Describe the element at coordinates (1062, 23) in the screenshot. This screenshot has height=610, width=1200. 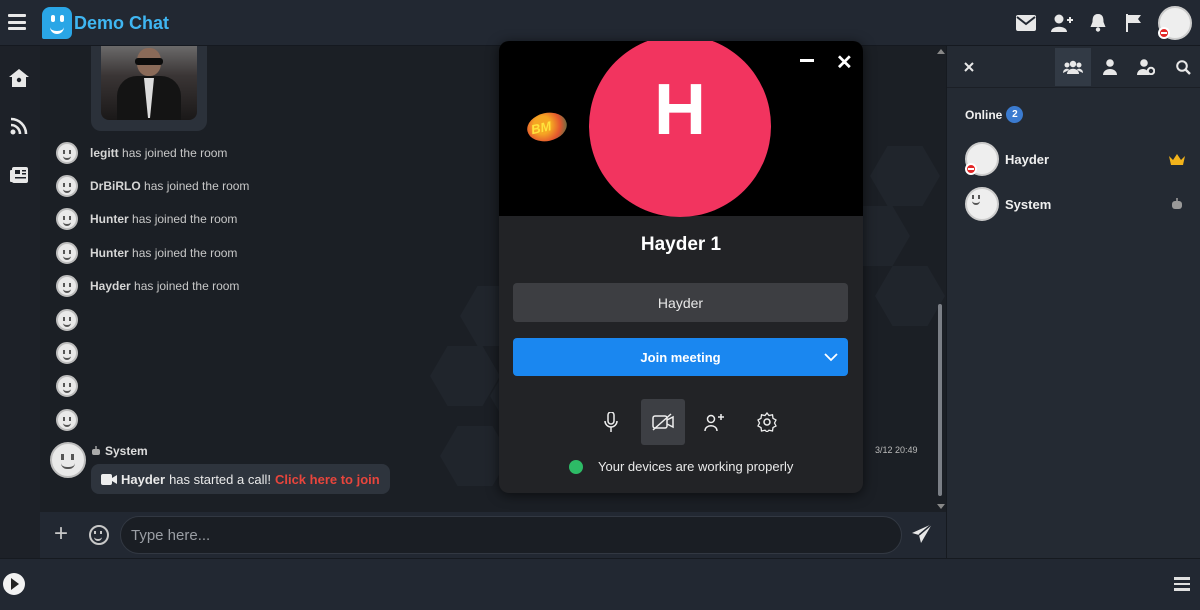
I see `add-friend-icon` at that location.